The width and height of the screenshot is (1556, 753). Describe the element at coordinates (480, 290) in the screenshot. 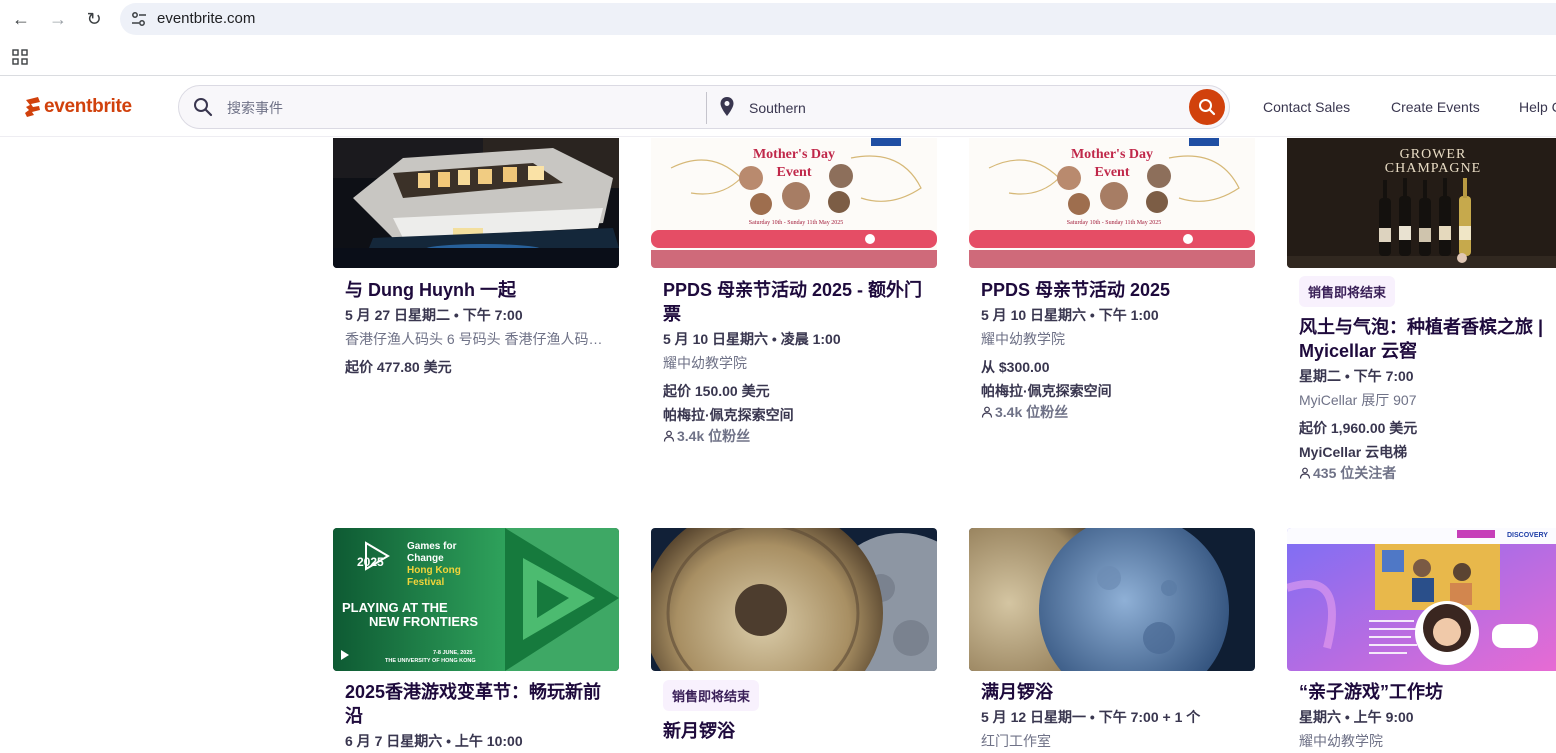

I see `event-title: 与 Dung Huynh 一起` at that location.